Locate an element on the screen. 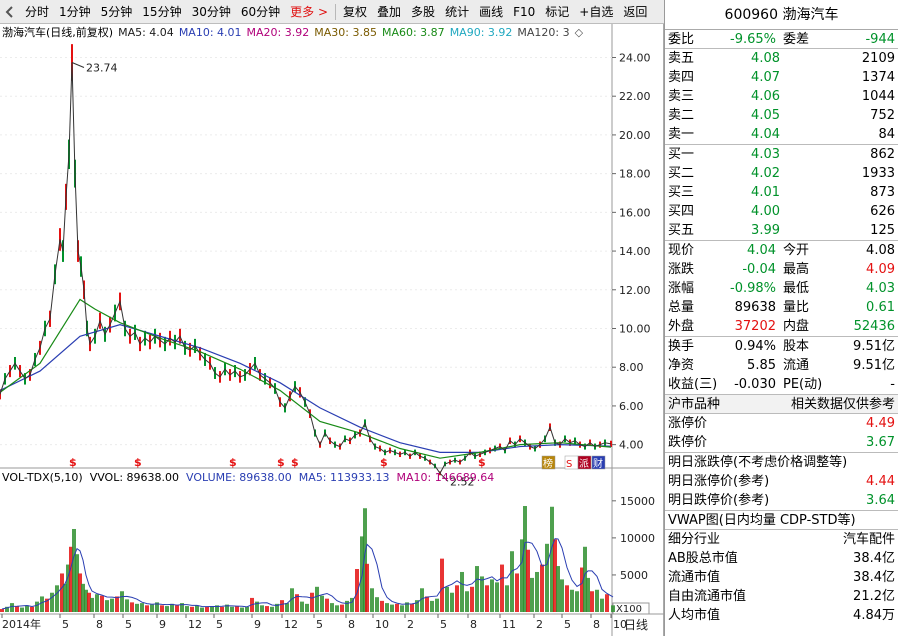  stat-value: 5.85 is located at coordinates (761, 365).